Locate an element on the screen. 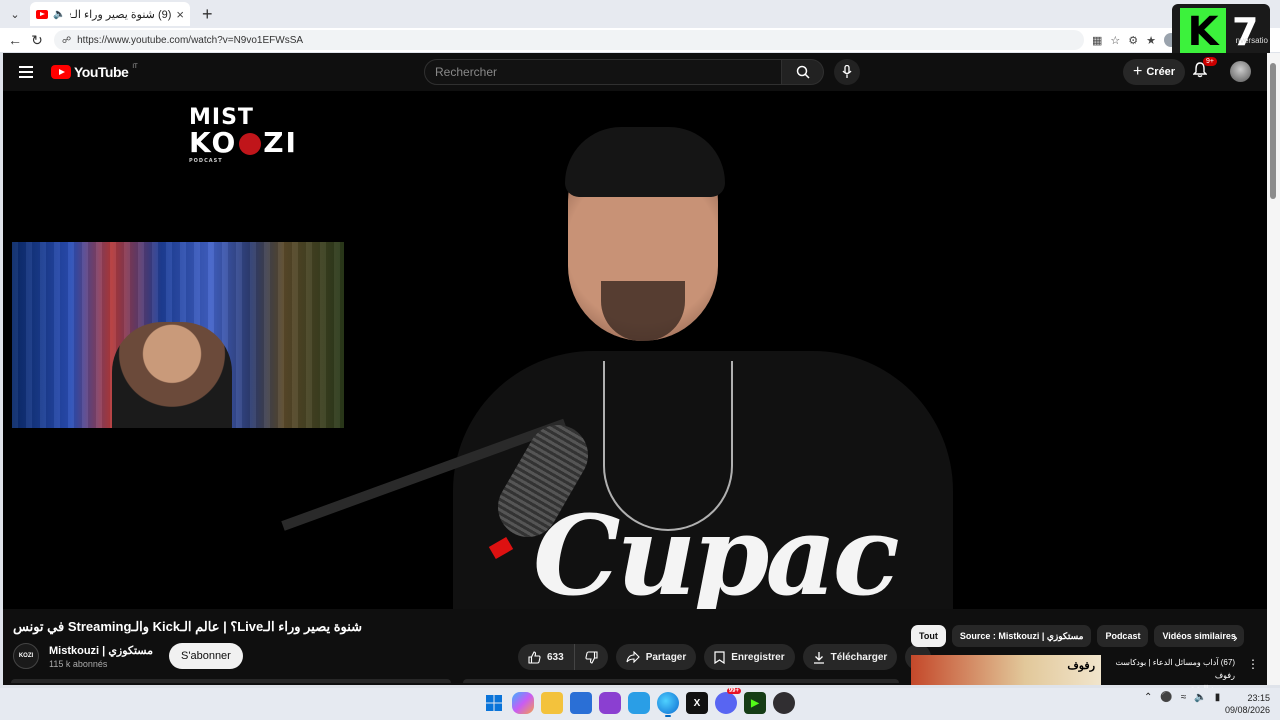  create-button: + Créer is located at coordinates (1154, 72).